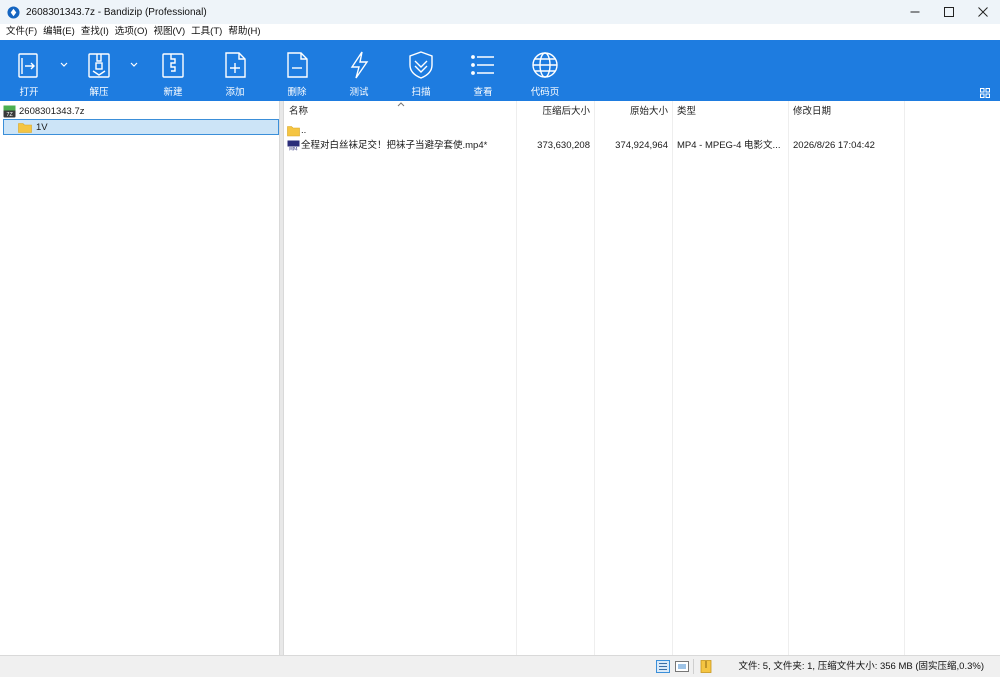 The image size is (1000, 677). What do you see at coordinates (359, 92) in the screenshot?
I see `test-label: 测试` at bounding box center [359, 92].